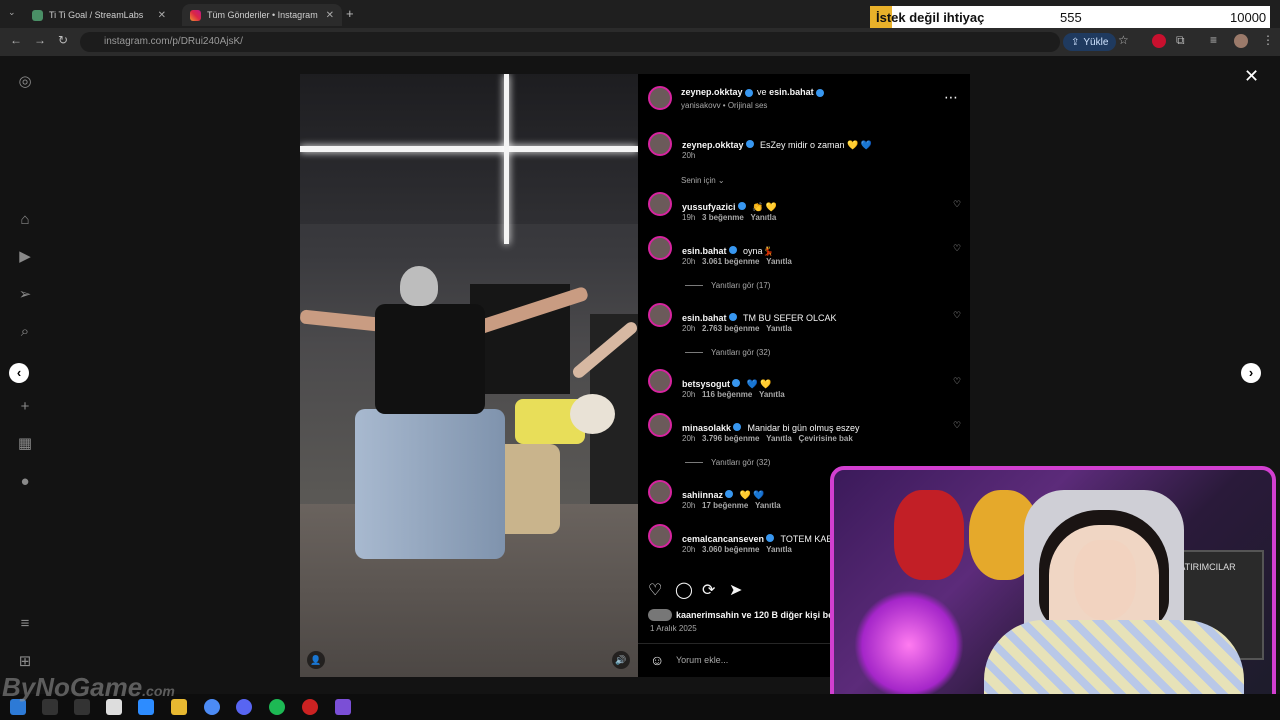 Image resolution: width=1280 pixels, height=720 pixels. I want to click on previous-post-button: ‹, so click(19, 373).